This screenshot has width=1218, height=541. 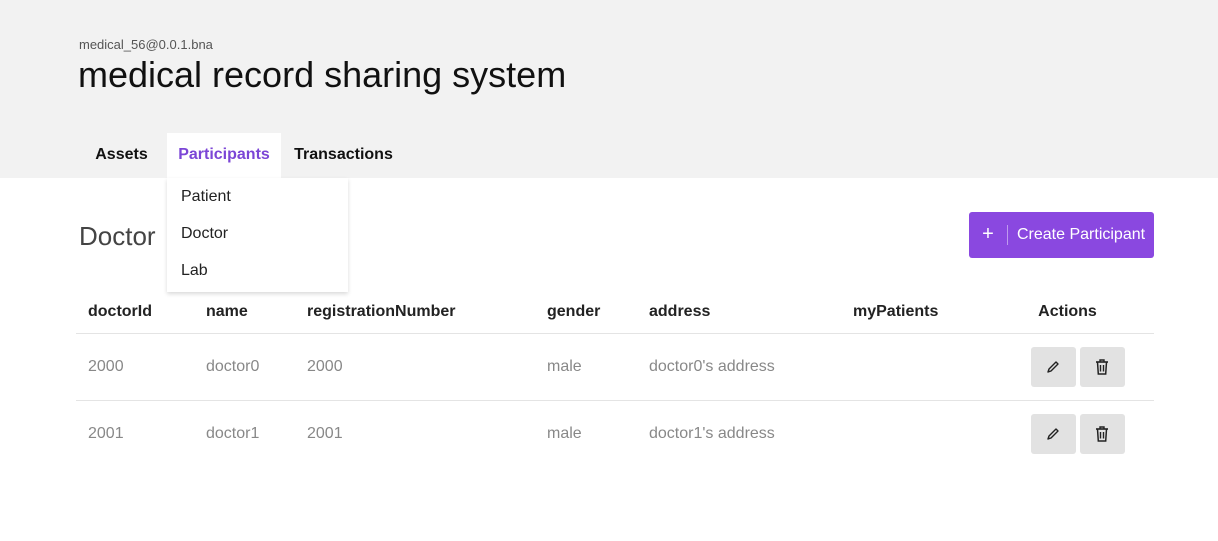 I want to click on table-row: 2001 doctor1 2001 male doctor1's address, so click(x=615, y=434).